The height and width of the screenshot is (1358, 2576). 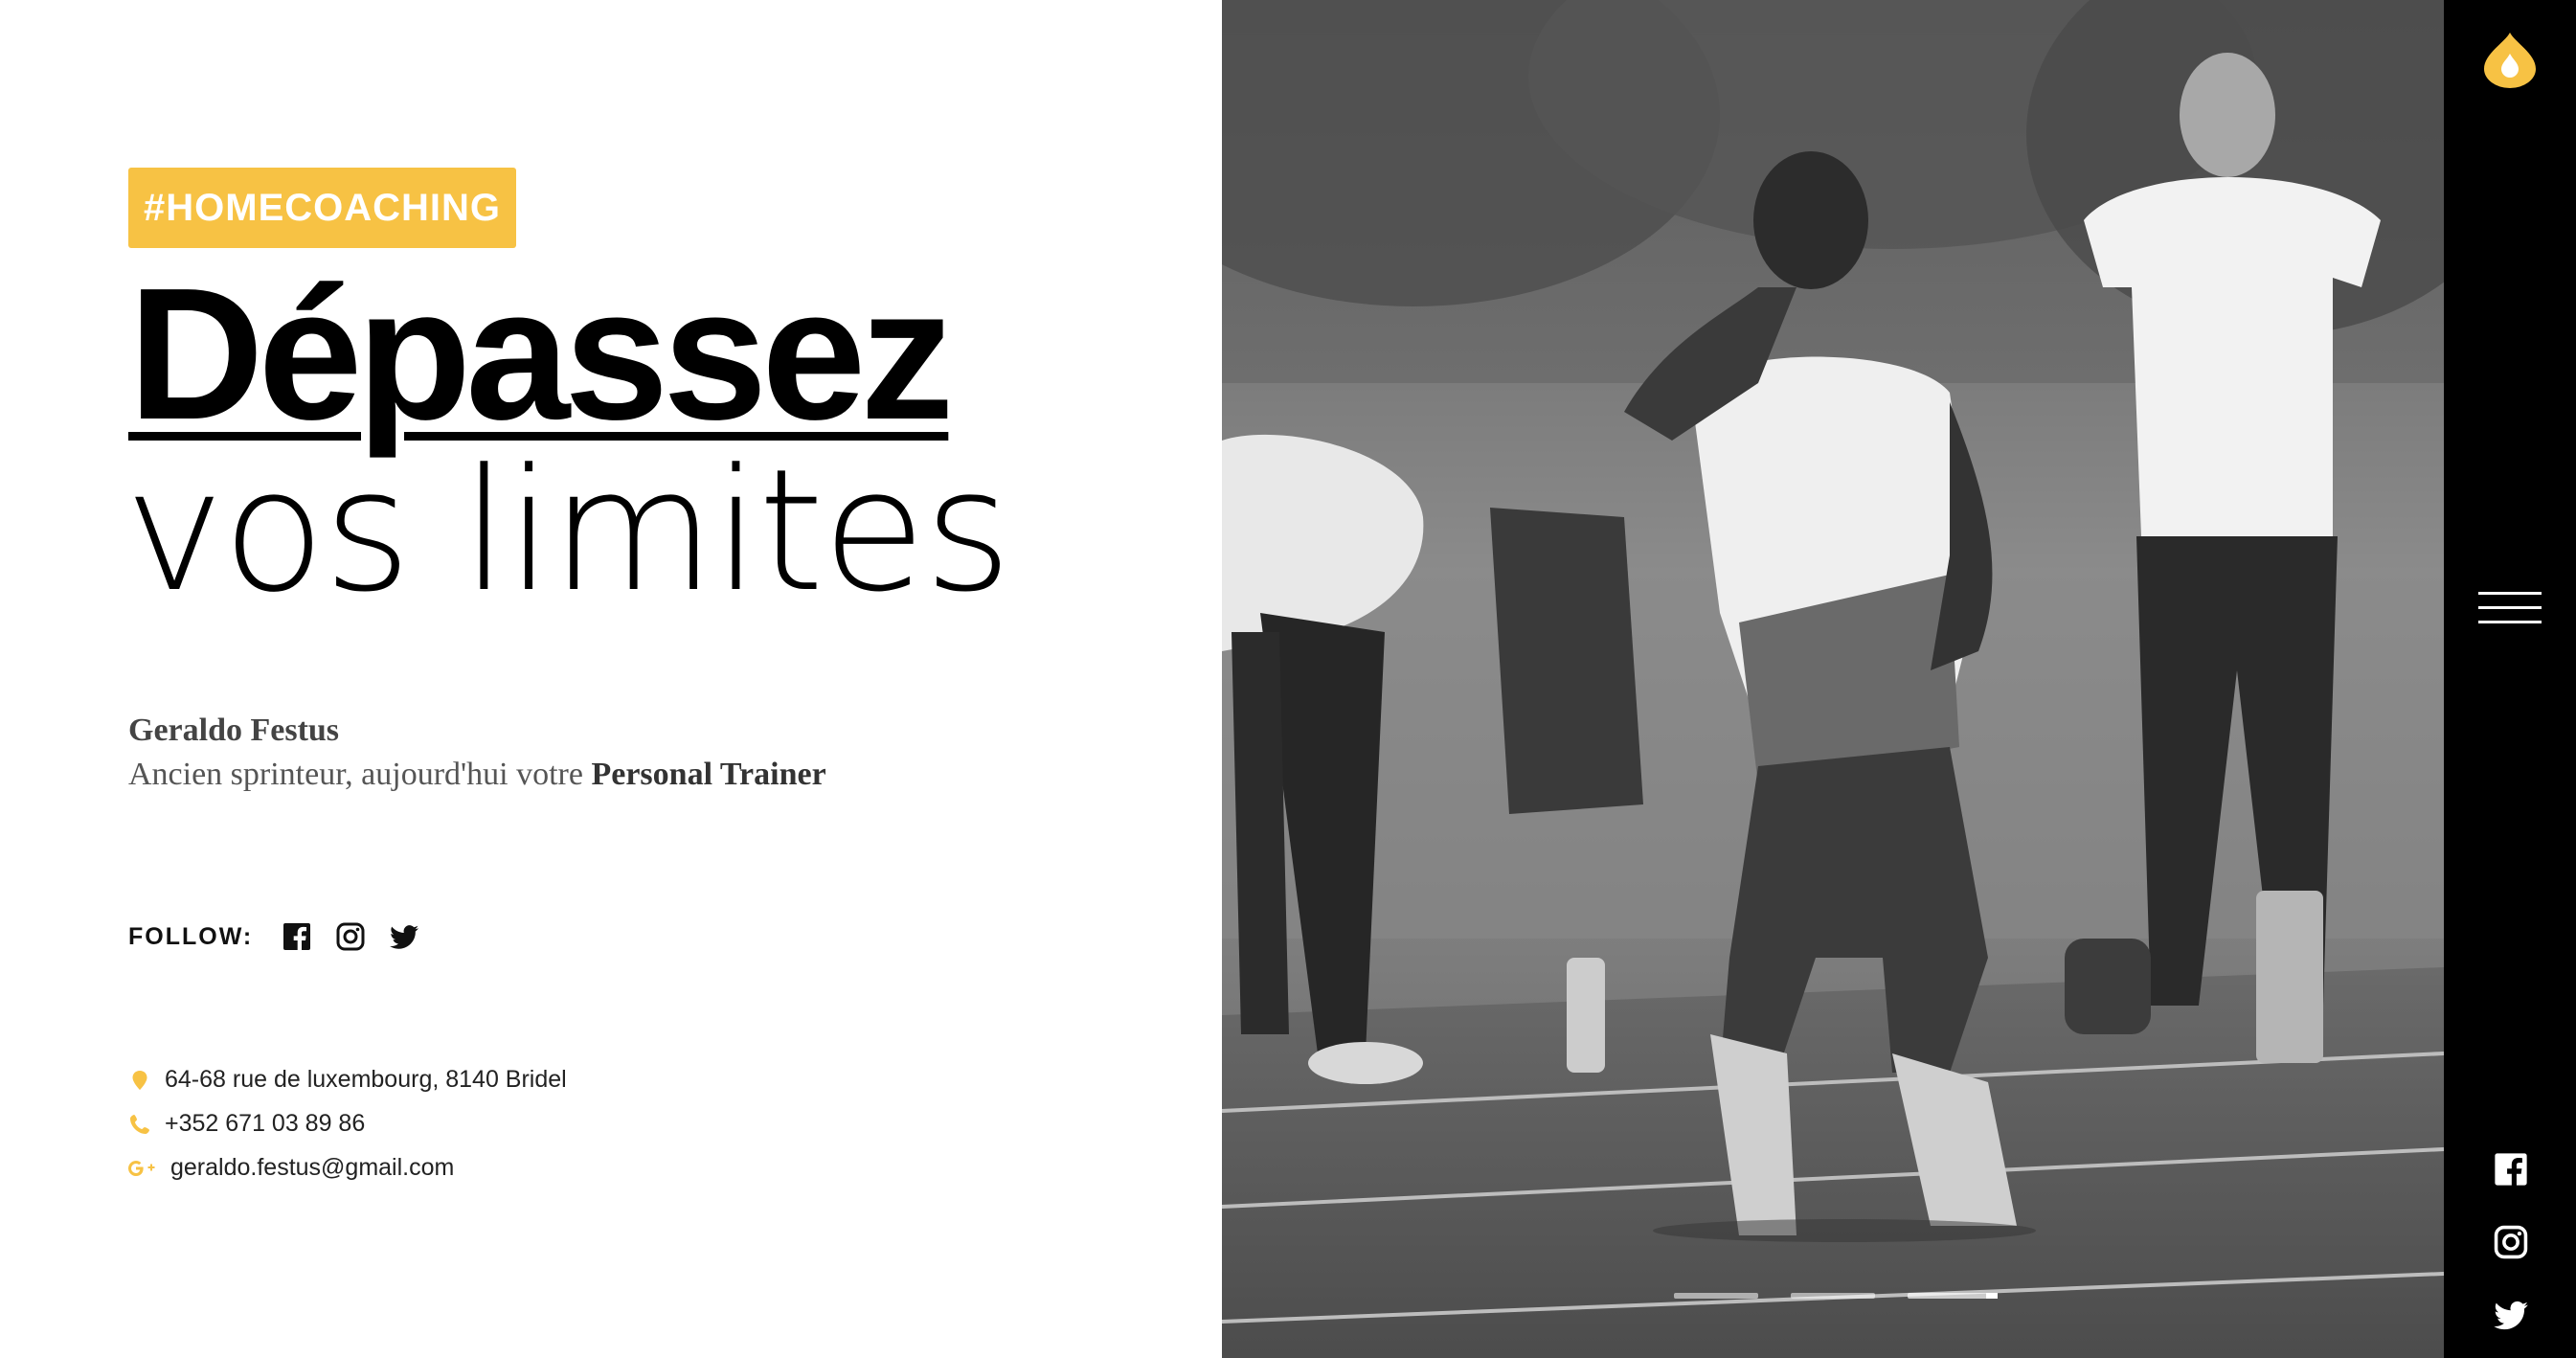 What do you see at coordinates (312, 1168) in the screenshot?
I see `email-text: geraldo.festus@gmail.com` at bounding box center [312, 1168].